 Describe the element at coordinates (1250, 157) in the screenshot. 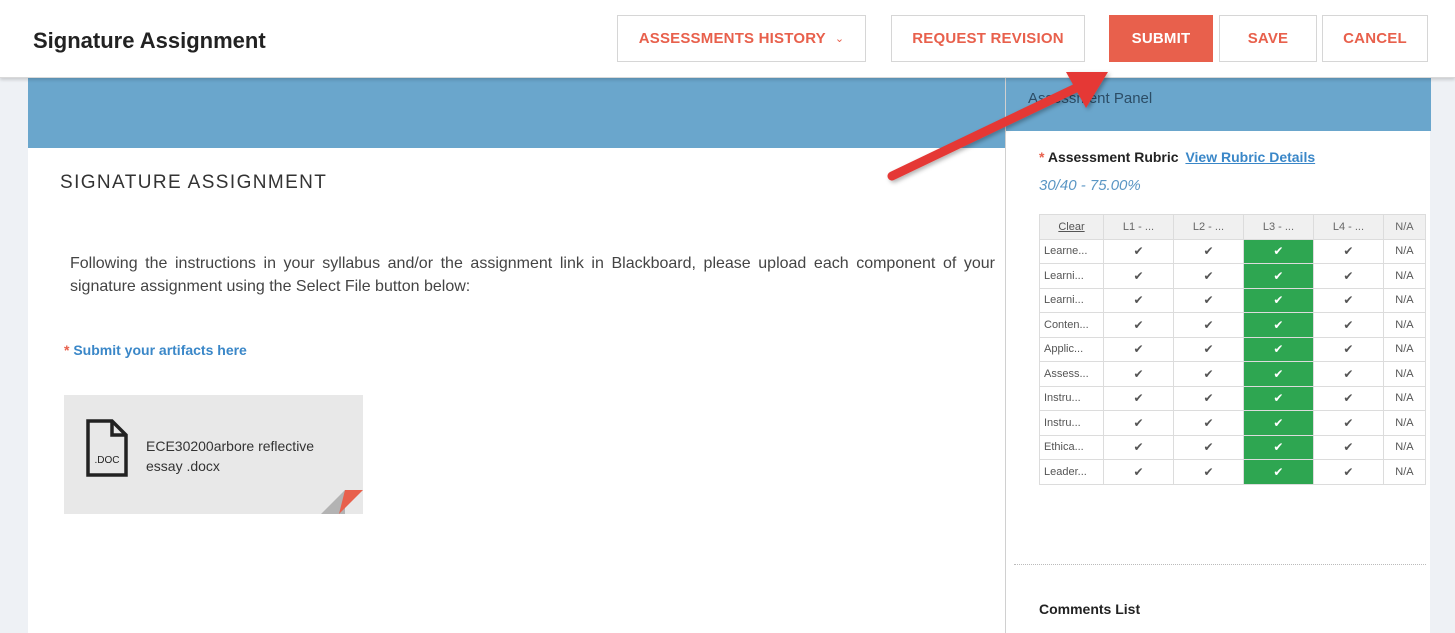

I see `view-rubric-details-link: View Rubric Details` at that location.